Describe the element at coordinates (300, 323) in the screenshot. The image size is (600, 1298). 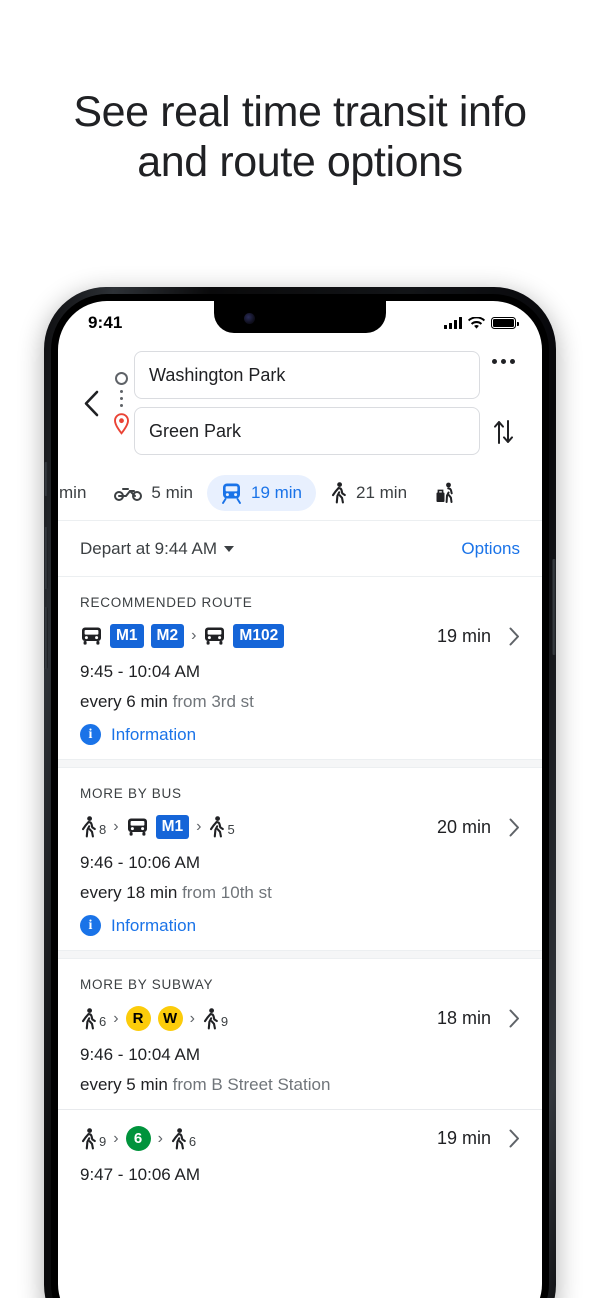
I see `status-bar: 9:41` at that location.